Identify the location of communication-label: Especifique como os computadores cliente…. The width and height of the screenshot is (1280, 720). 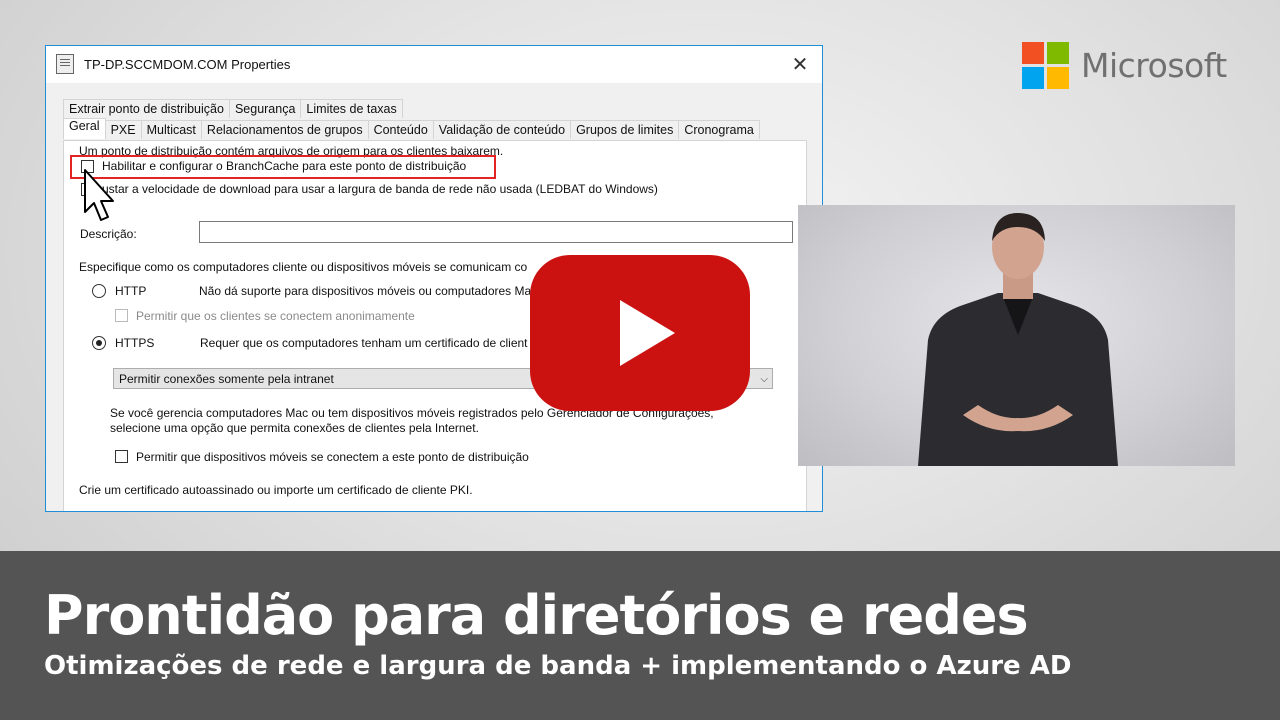
(303, 267).